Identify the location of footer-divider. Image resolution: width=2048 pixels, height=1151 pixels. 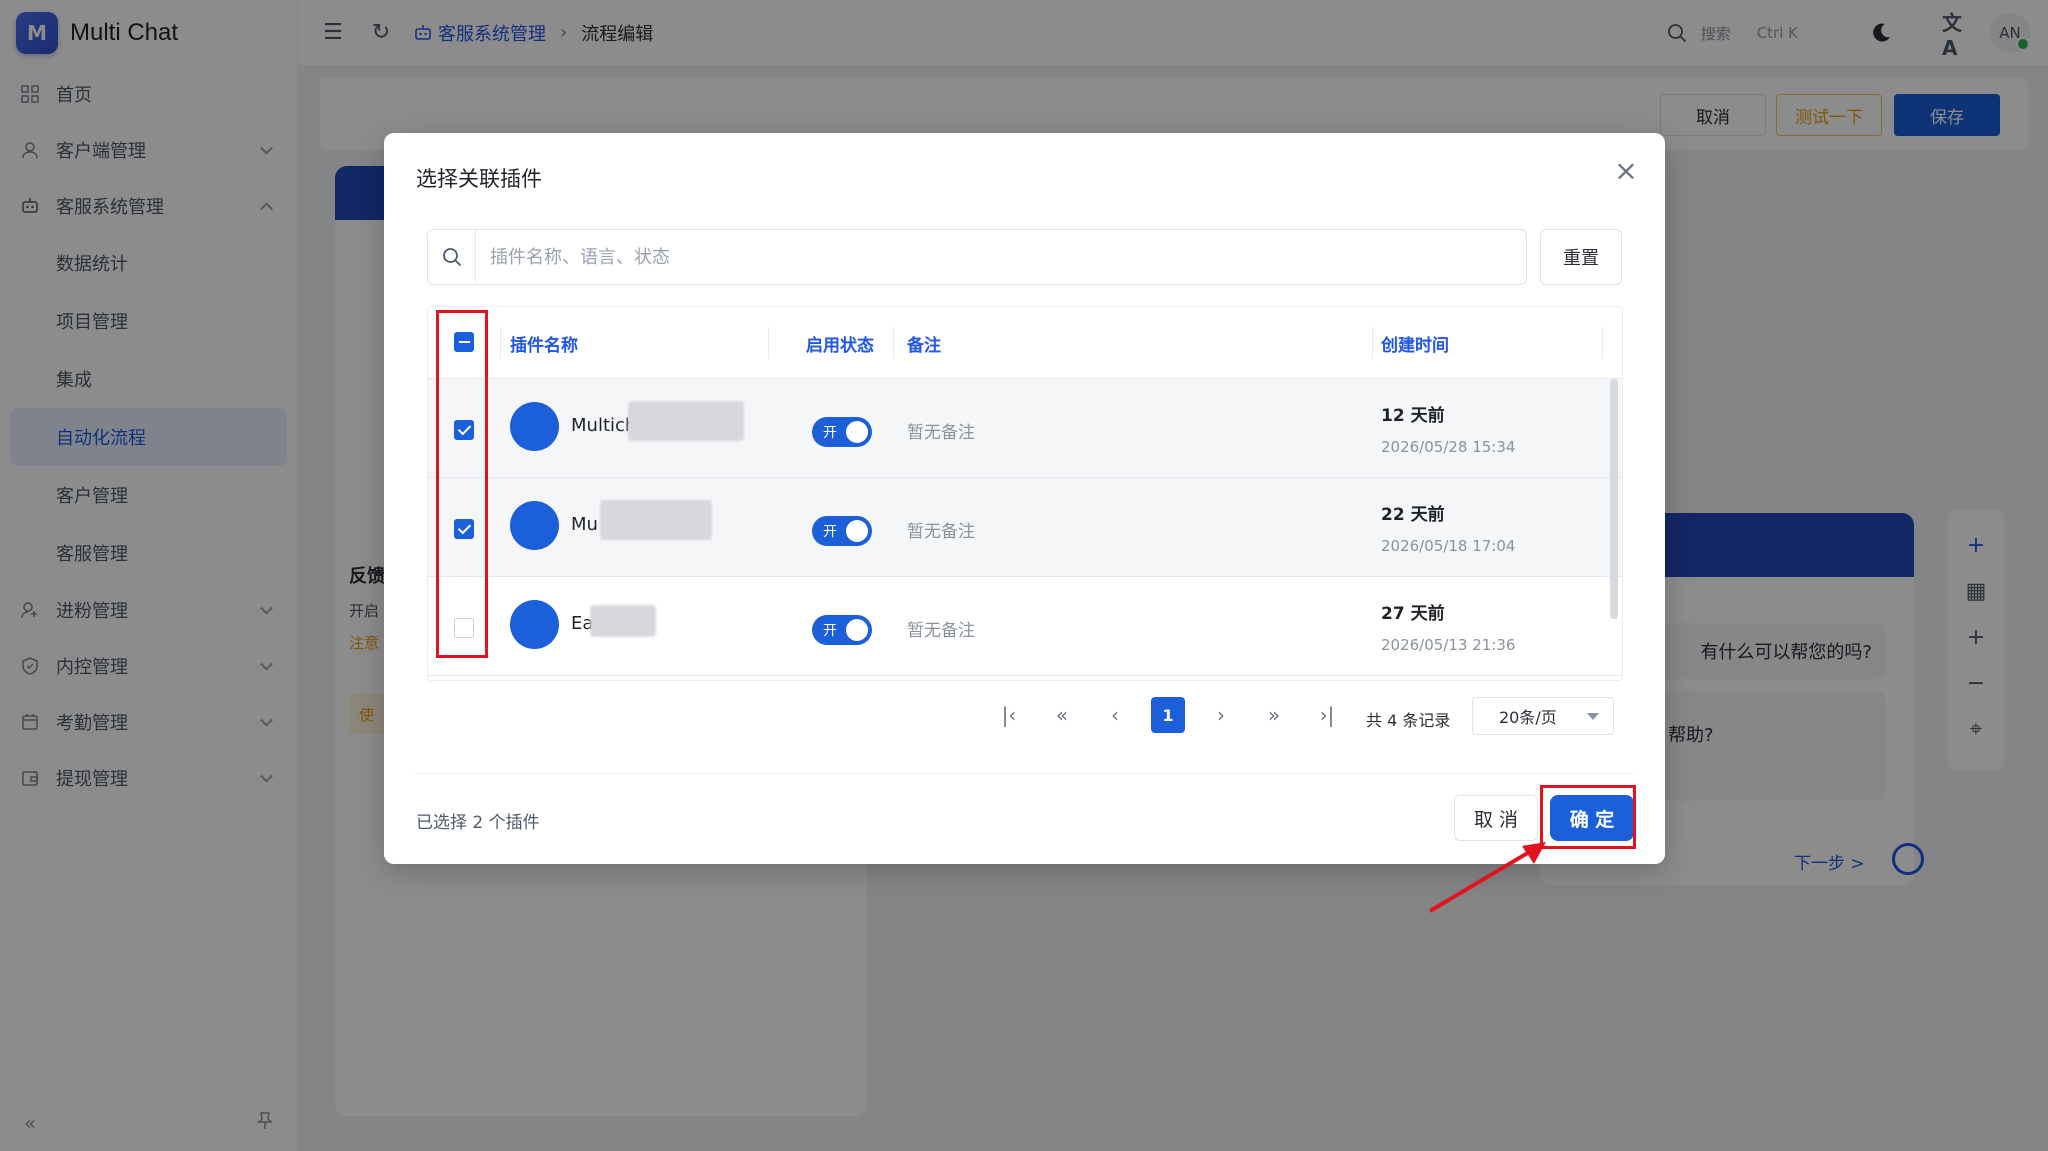
(1024, 773).